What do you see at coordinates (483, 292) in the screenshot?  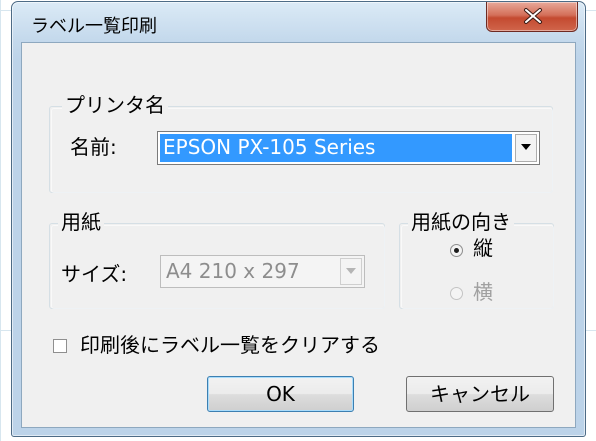 I see `landscape-label: 横` at bounding box center [483, 292].